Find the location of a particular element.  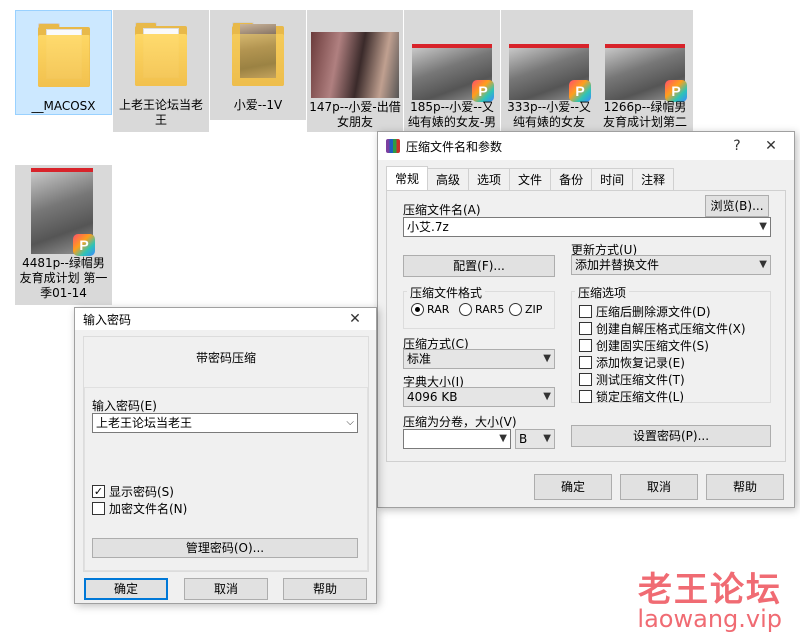

encrypt-filenames-label: 加密文件名(N) is located at coordinates (148, 509).